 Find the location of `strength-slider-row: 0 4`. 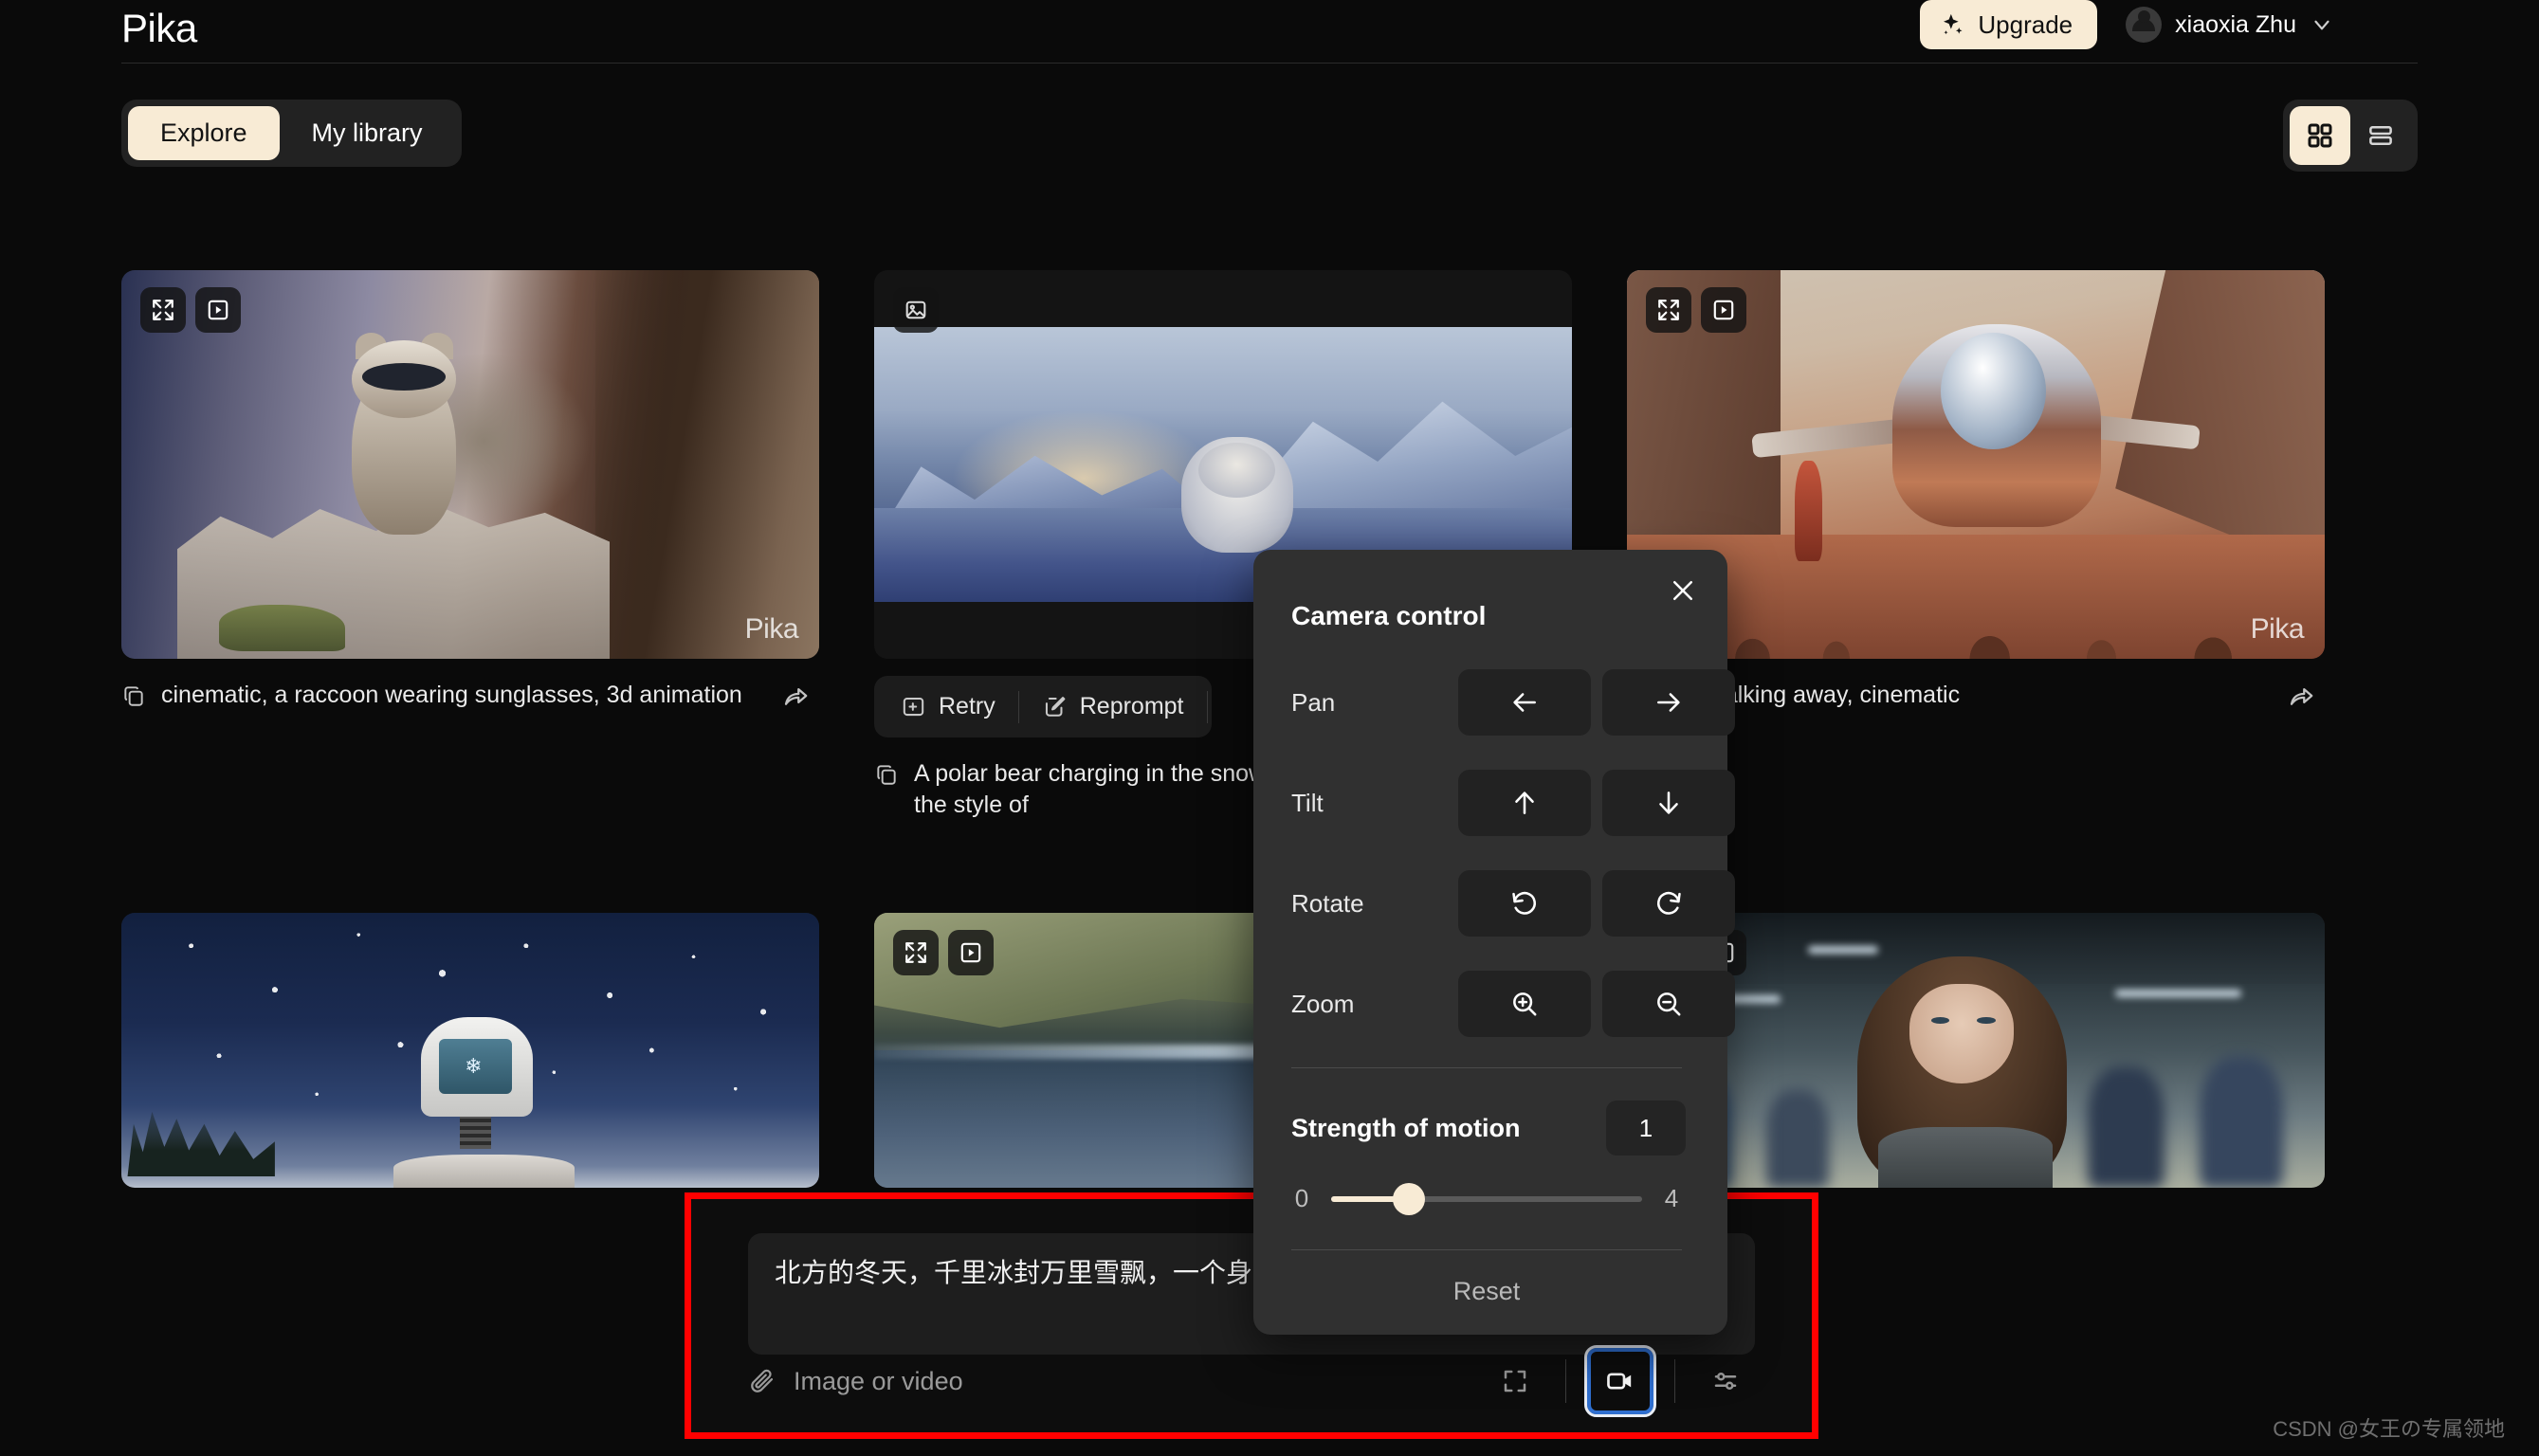

strength-slider-row: 0 4 is located at coordinates (1487, 1207).